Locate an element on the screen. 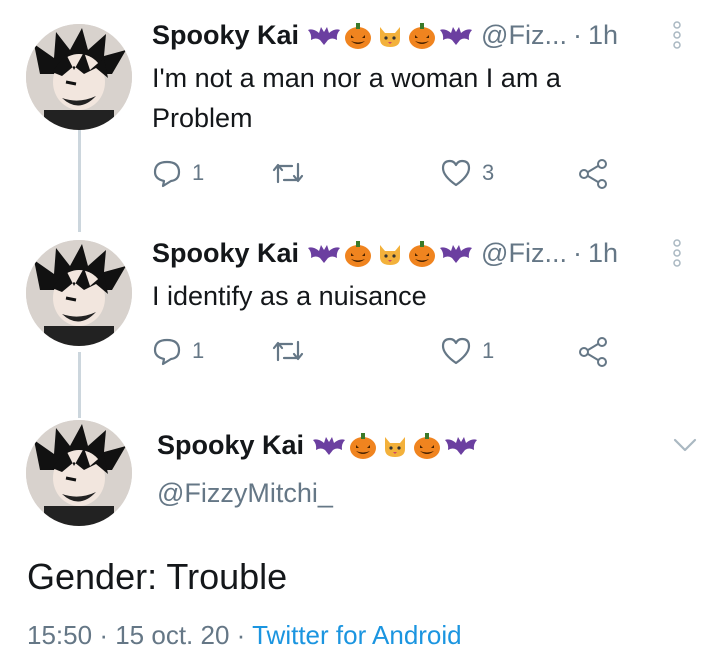  tweet-text: I'm not a man nor a woman I am a Problem is located at coordinates (356, 98).